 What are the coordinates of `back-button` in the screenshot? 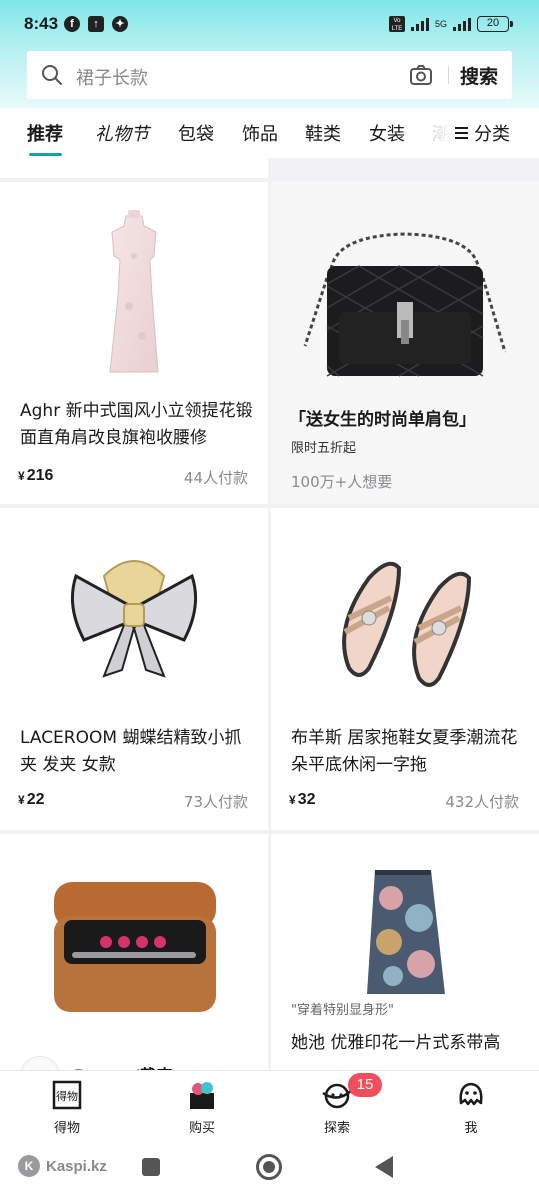 It's located at (384, 1167).